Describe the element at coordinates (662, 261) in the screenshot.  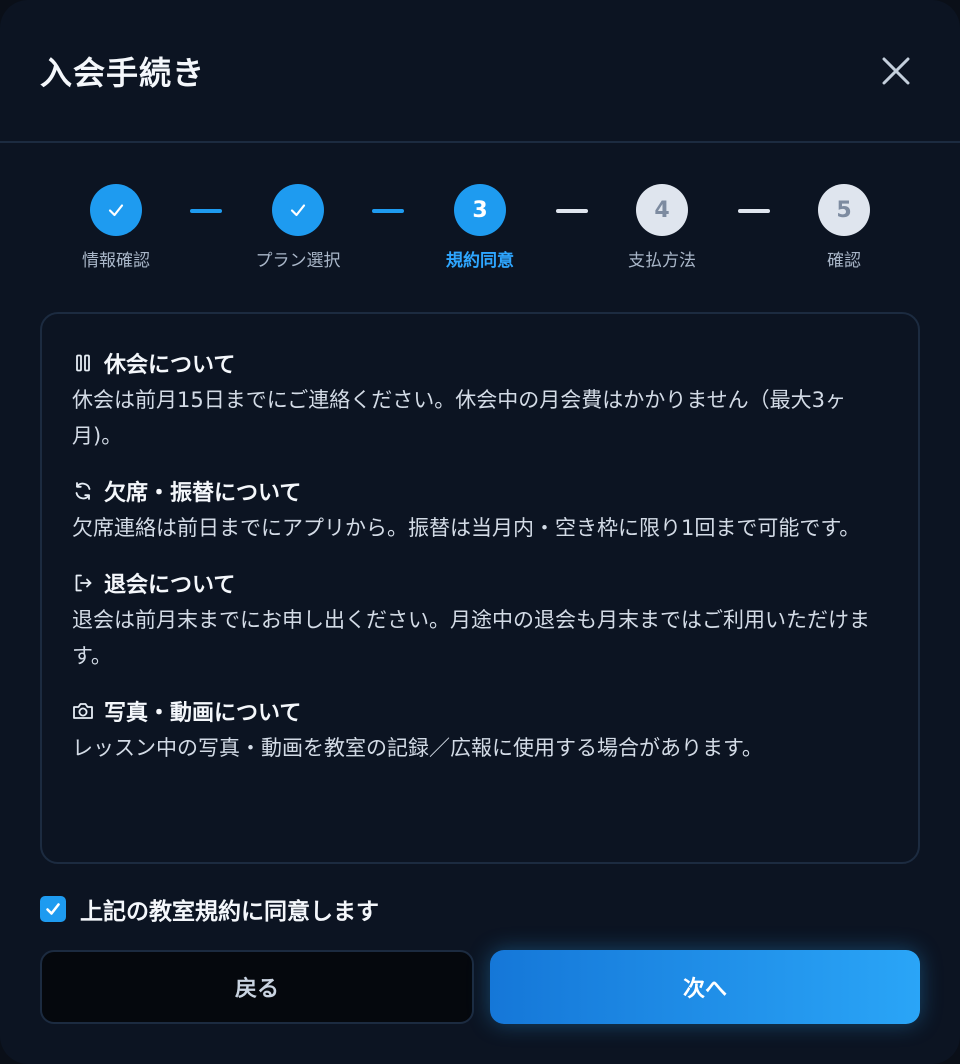
I see `step-4-label: 支払方法` at that location.